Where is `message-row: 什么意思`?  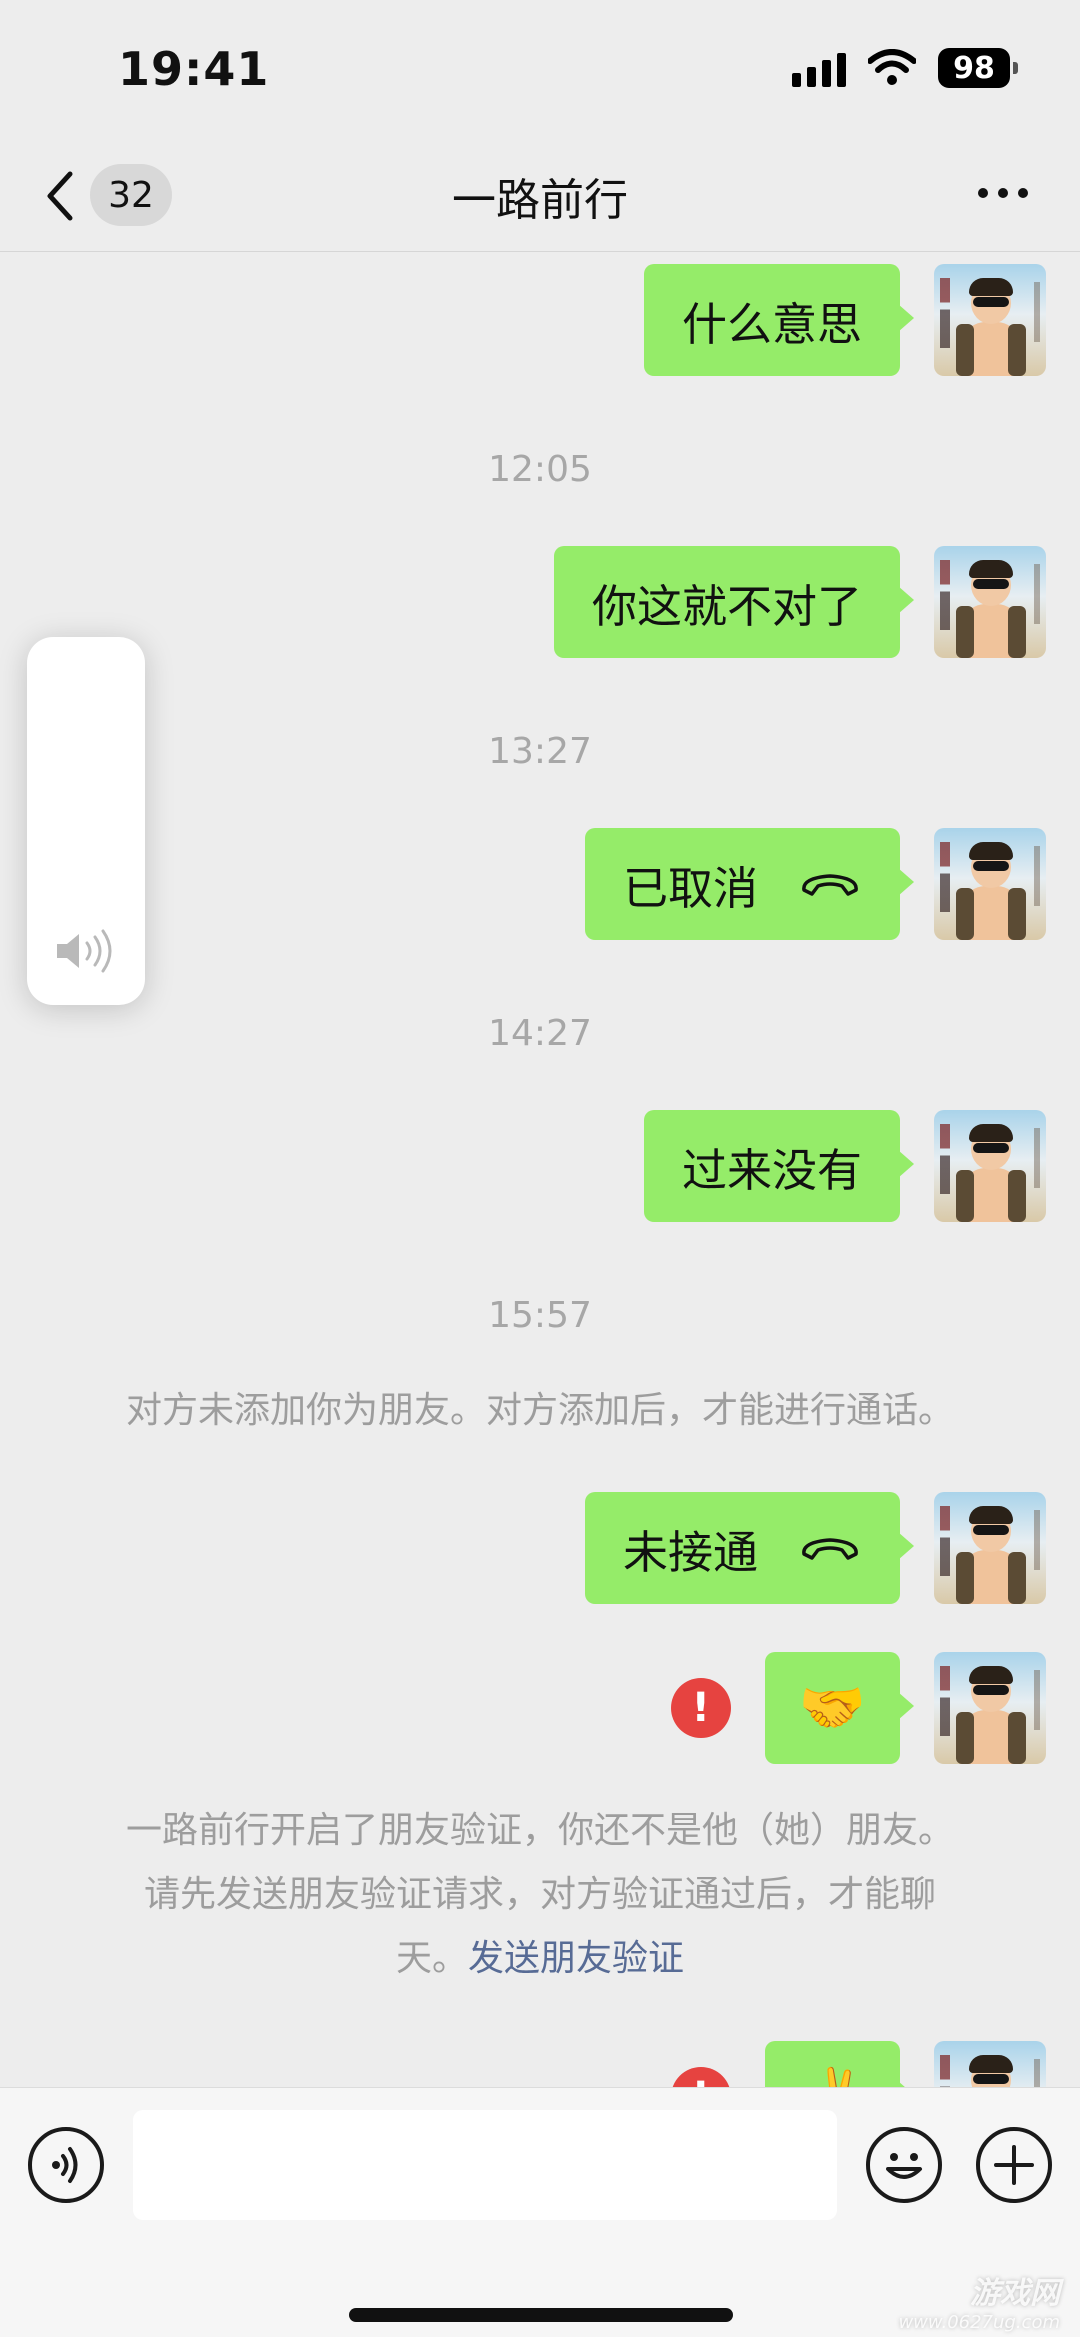 message-row: 什么意思 is located at coordinates (844, 320).